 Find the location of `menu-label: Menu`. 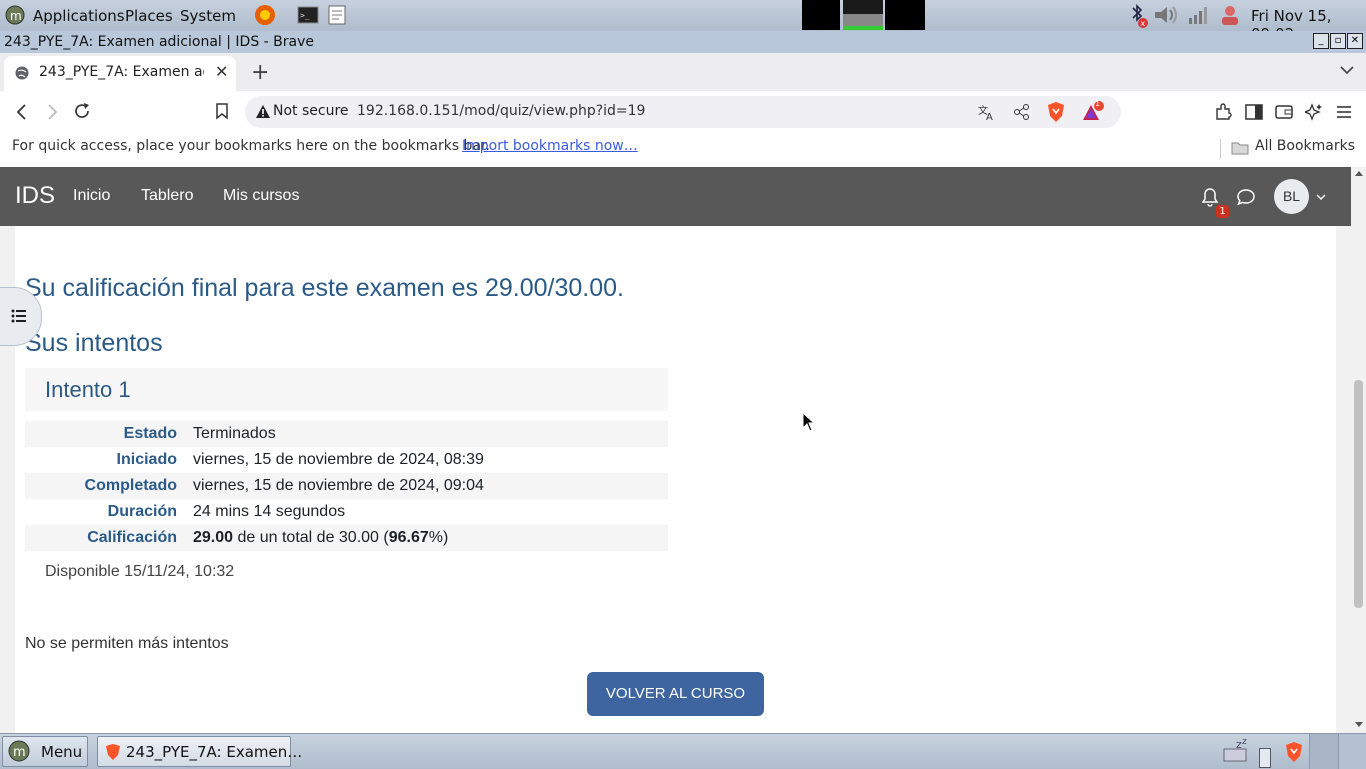

menu-label: Menu is located at coordinates (62, 752).